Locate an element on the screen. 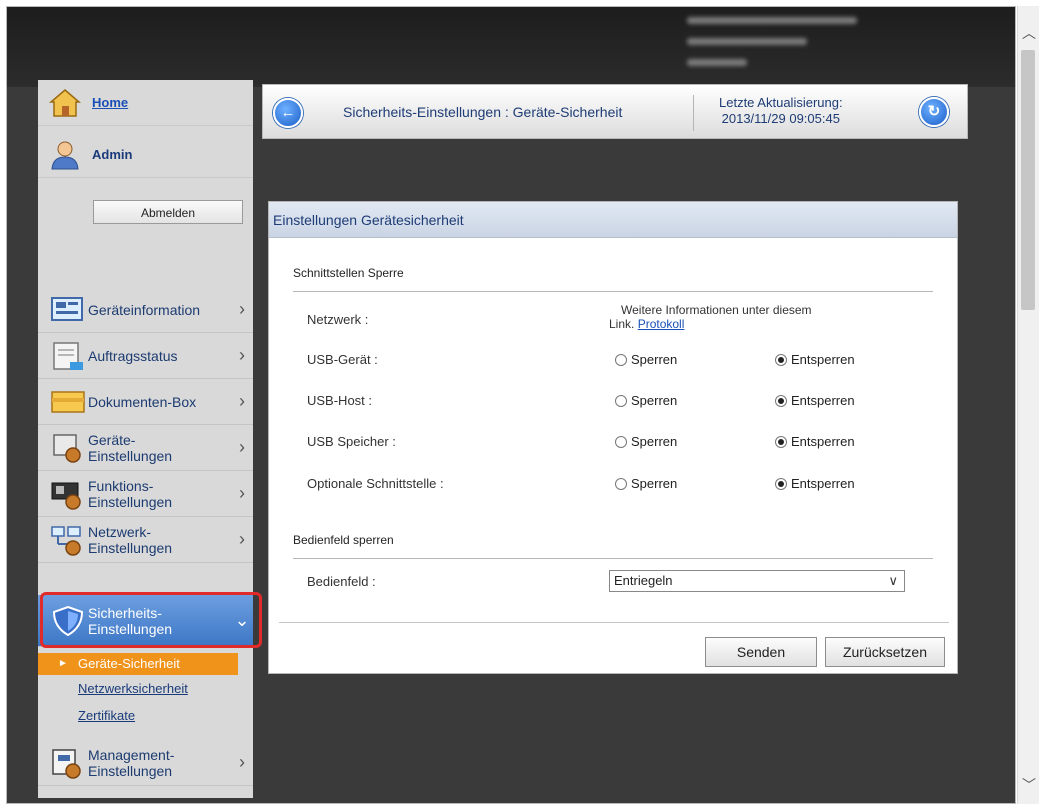 This screenshot has height=809, width=1039. device-info-icon is located at coordinates (67, 308).